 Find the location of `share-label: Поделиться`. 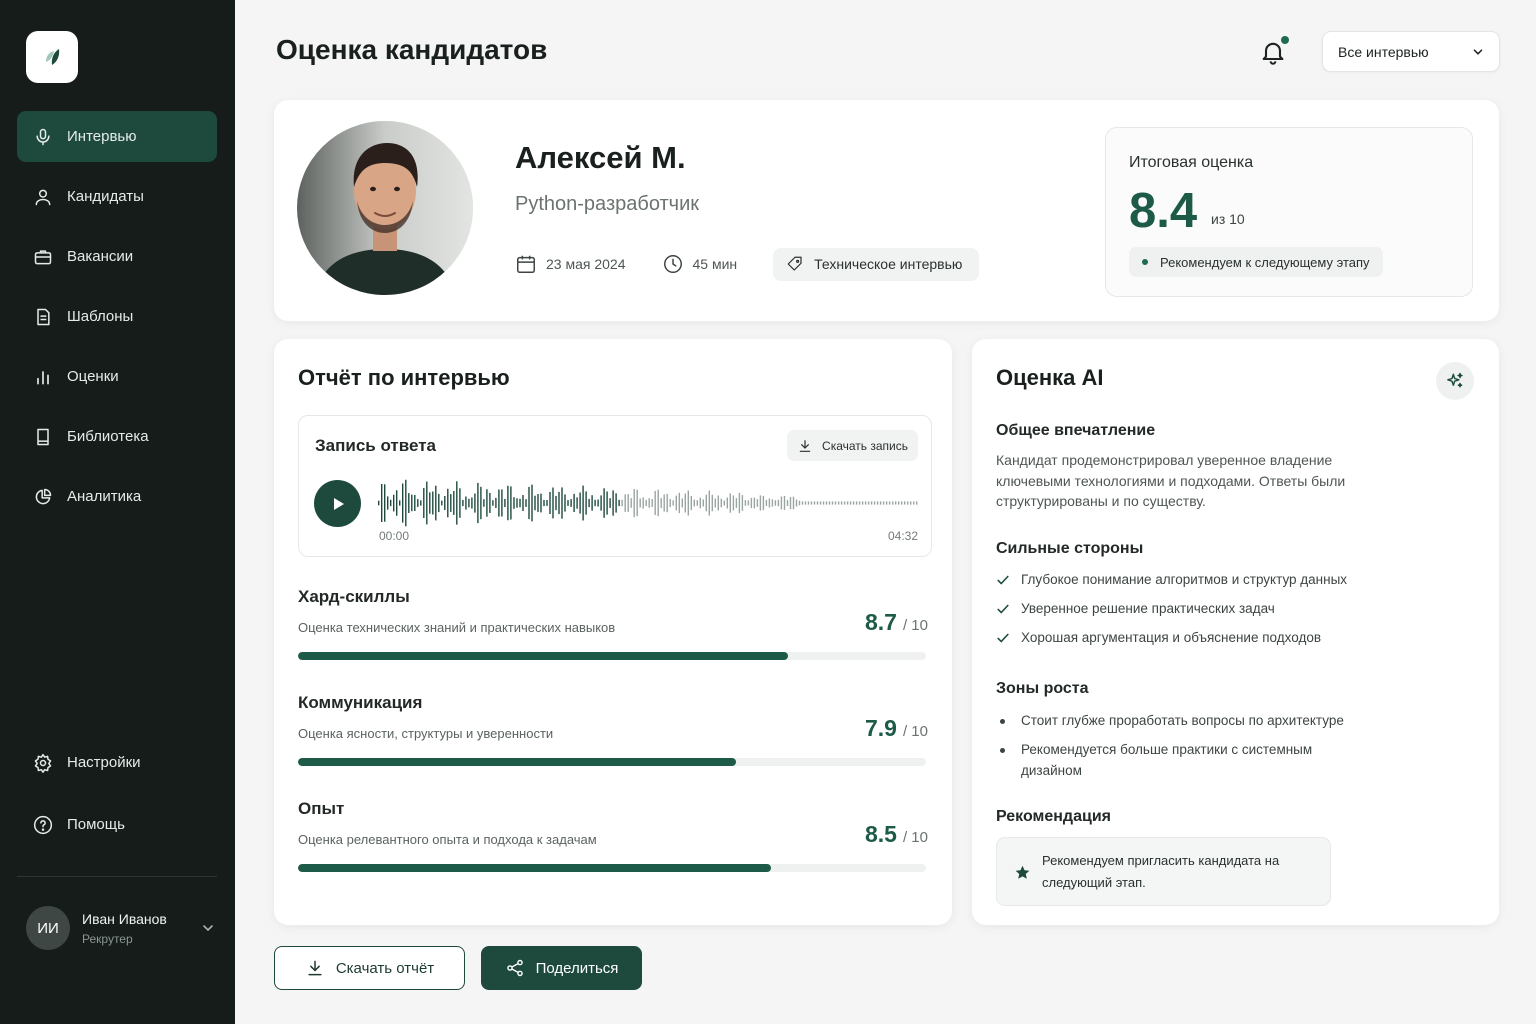

share-label: Поделиться is located at coordinates (577, 968).